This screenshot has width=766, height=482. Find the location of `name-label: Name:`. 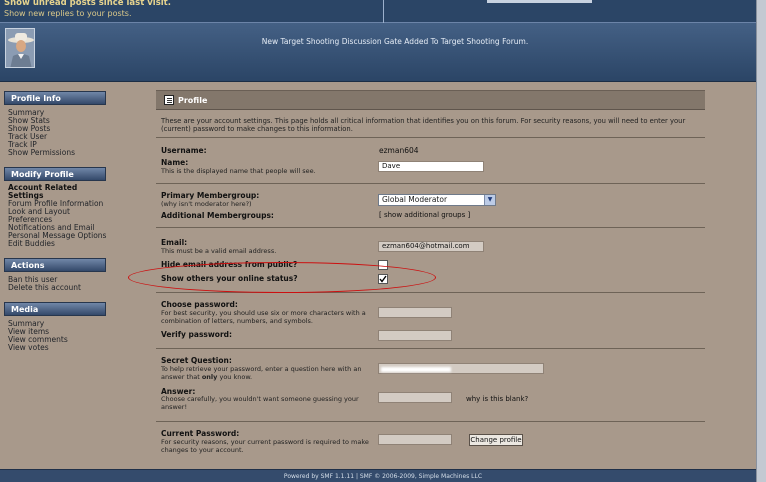

name-label: Name: is located at coordinates (175, 162).